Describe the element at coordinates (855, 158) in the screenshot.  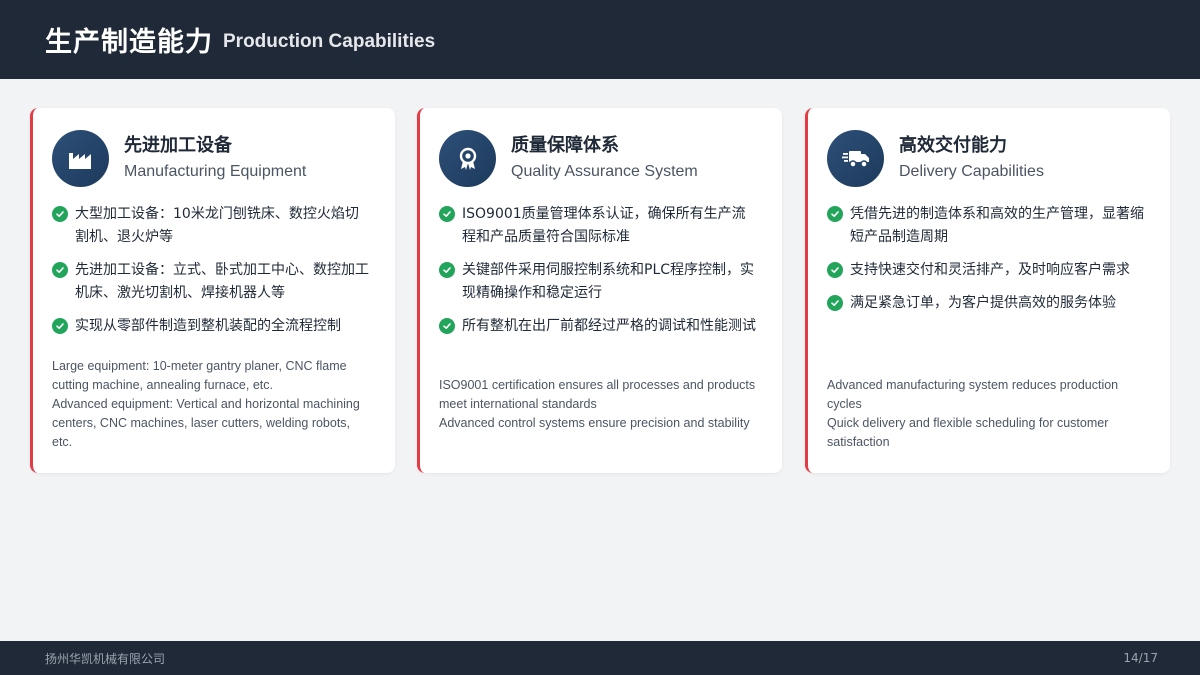
I see `truck-fast-icon` at that location.